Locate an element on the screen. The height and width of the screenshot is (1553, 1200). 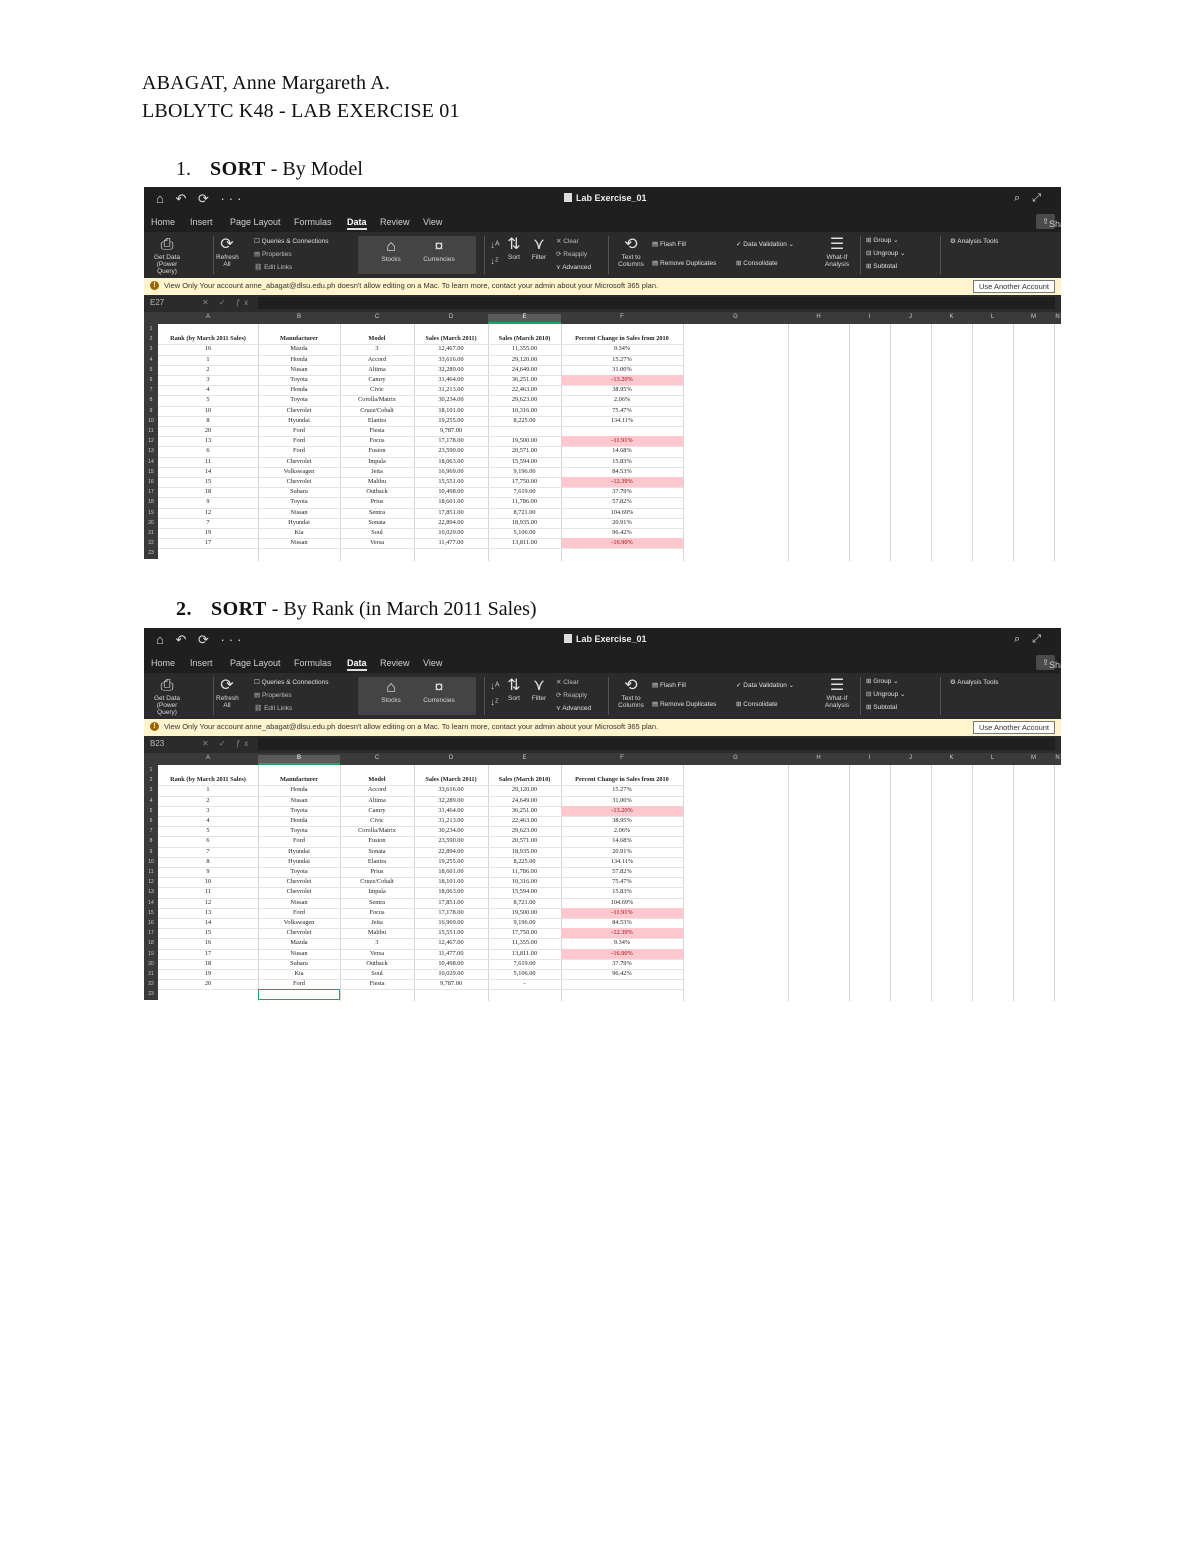
row-number: 2 is located at coordinates (151, 339).